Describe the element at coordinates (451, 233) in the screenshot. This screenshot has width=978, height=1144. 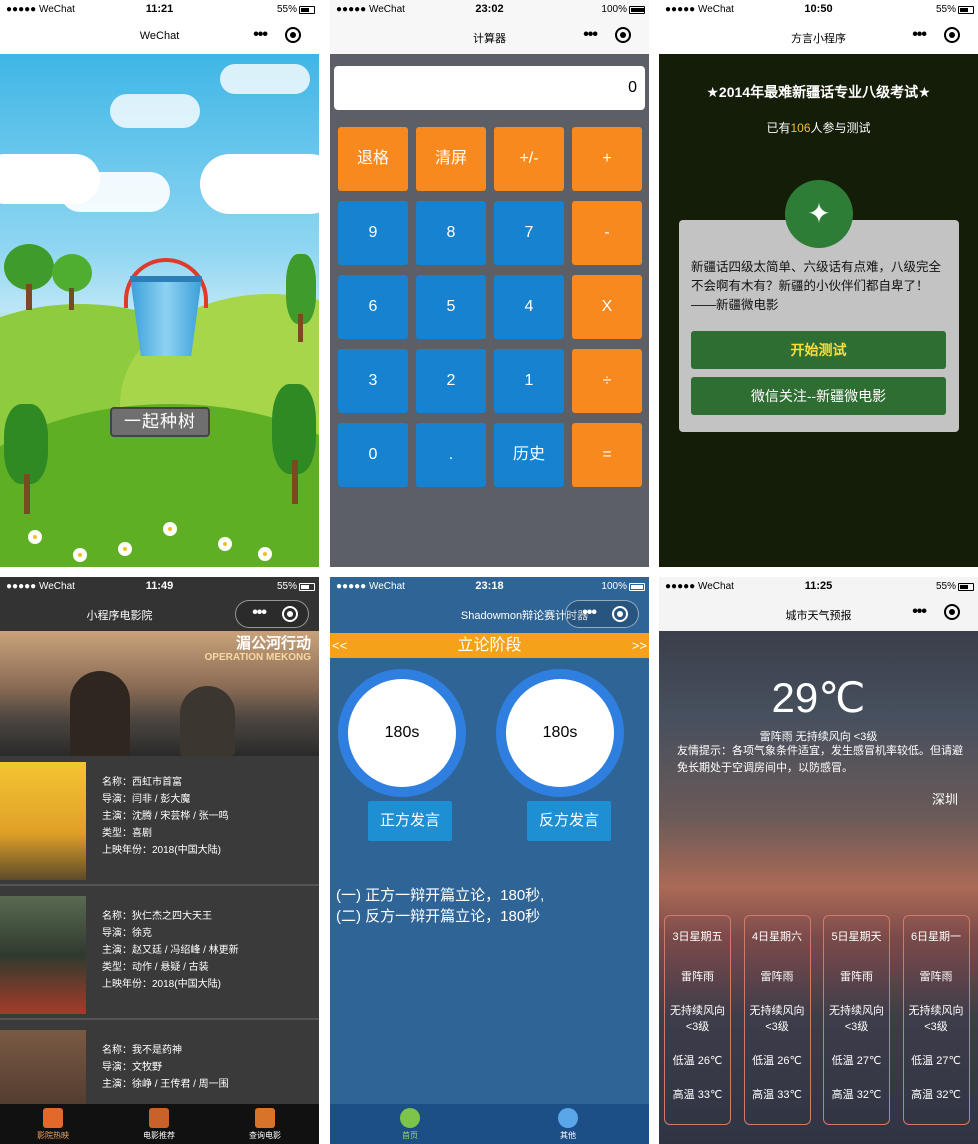
I see `calc-key: 8` at that location.